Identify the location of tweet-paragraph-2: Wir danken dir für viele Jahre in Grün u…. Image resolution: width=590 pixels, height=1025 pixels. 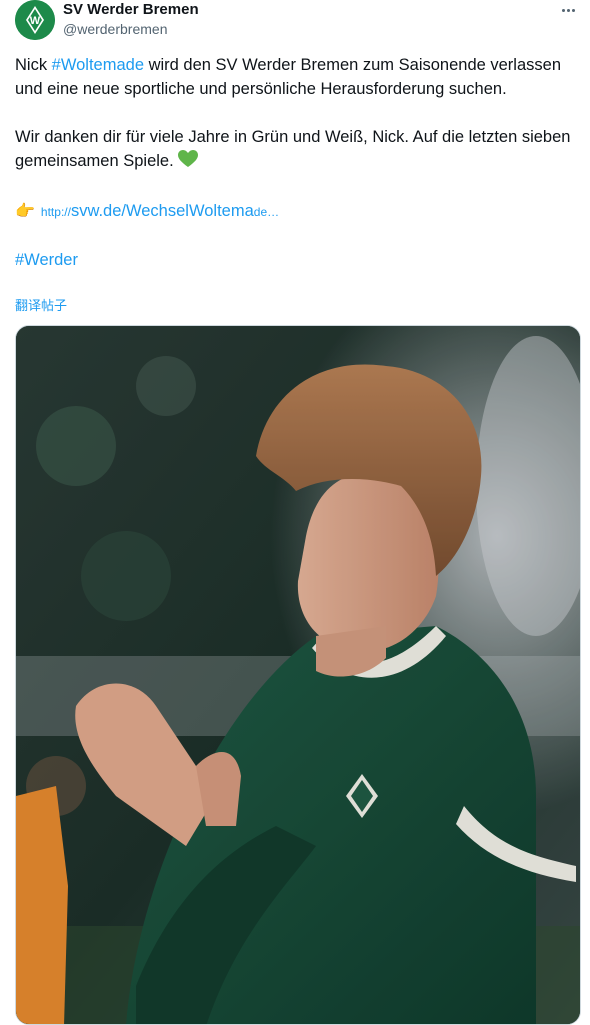
(297, 150).